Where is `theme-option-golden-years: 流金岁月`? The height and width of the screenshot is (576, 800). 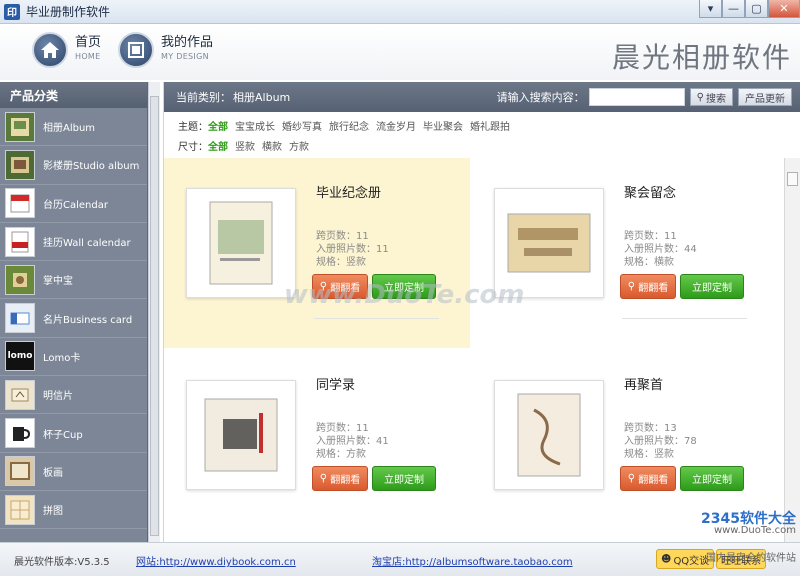 theme-option-golden-years: 流金岁月 is located at coordinates (396, 125).